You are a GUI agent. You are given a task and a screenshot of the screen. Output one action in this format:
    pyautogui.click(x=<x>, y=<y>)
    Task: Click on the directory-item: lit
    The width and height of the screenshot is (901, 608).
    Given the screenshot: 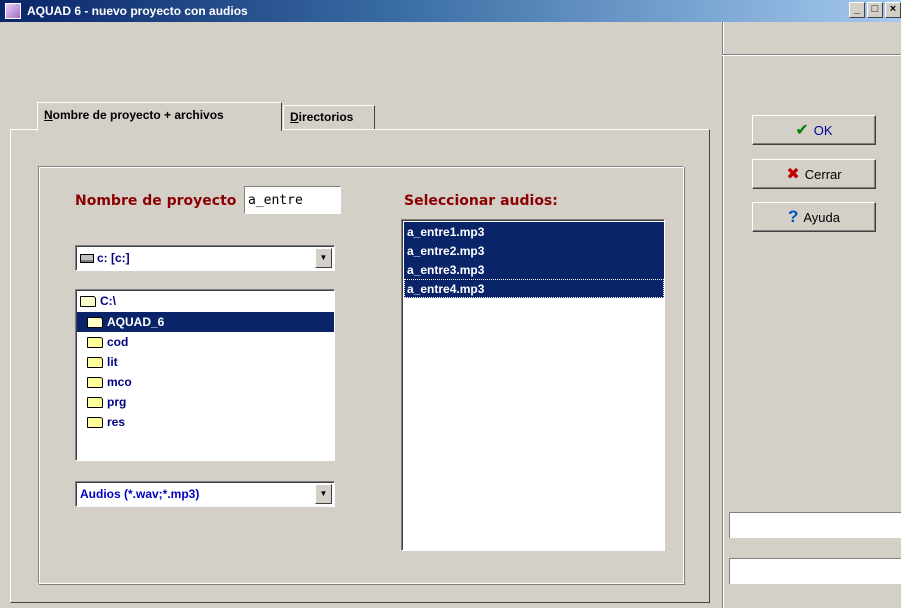 What is the action you would take?
    pyautogui.click(x=205, y=362)
    